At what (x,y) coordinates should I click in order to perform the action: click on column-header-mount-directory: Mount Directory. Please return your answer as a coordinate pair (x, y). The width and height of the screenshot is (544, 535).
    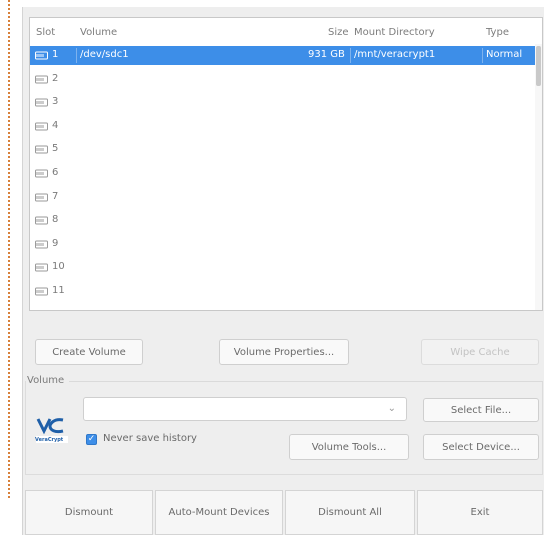
    Looking at the image, I should click on (394, 32).